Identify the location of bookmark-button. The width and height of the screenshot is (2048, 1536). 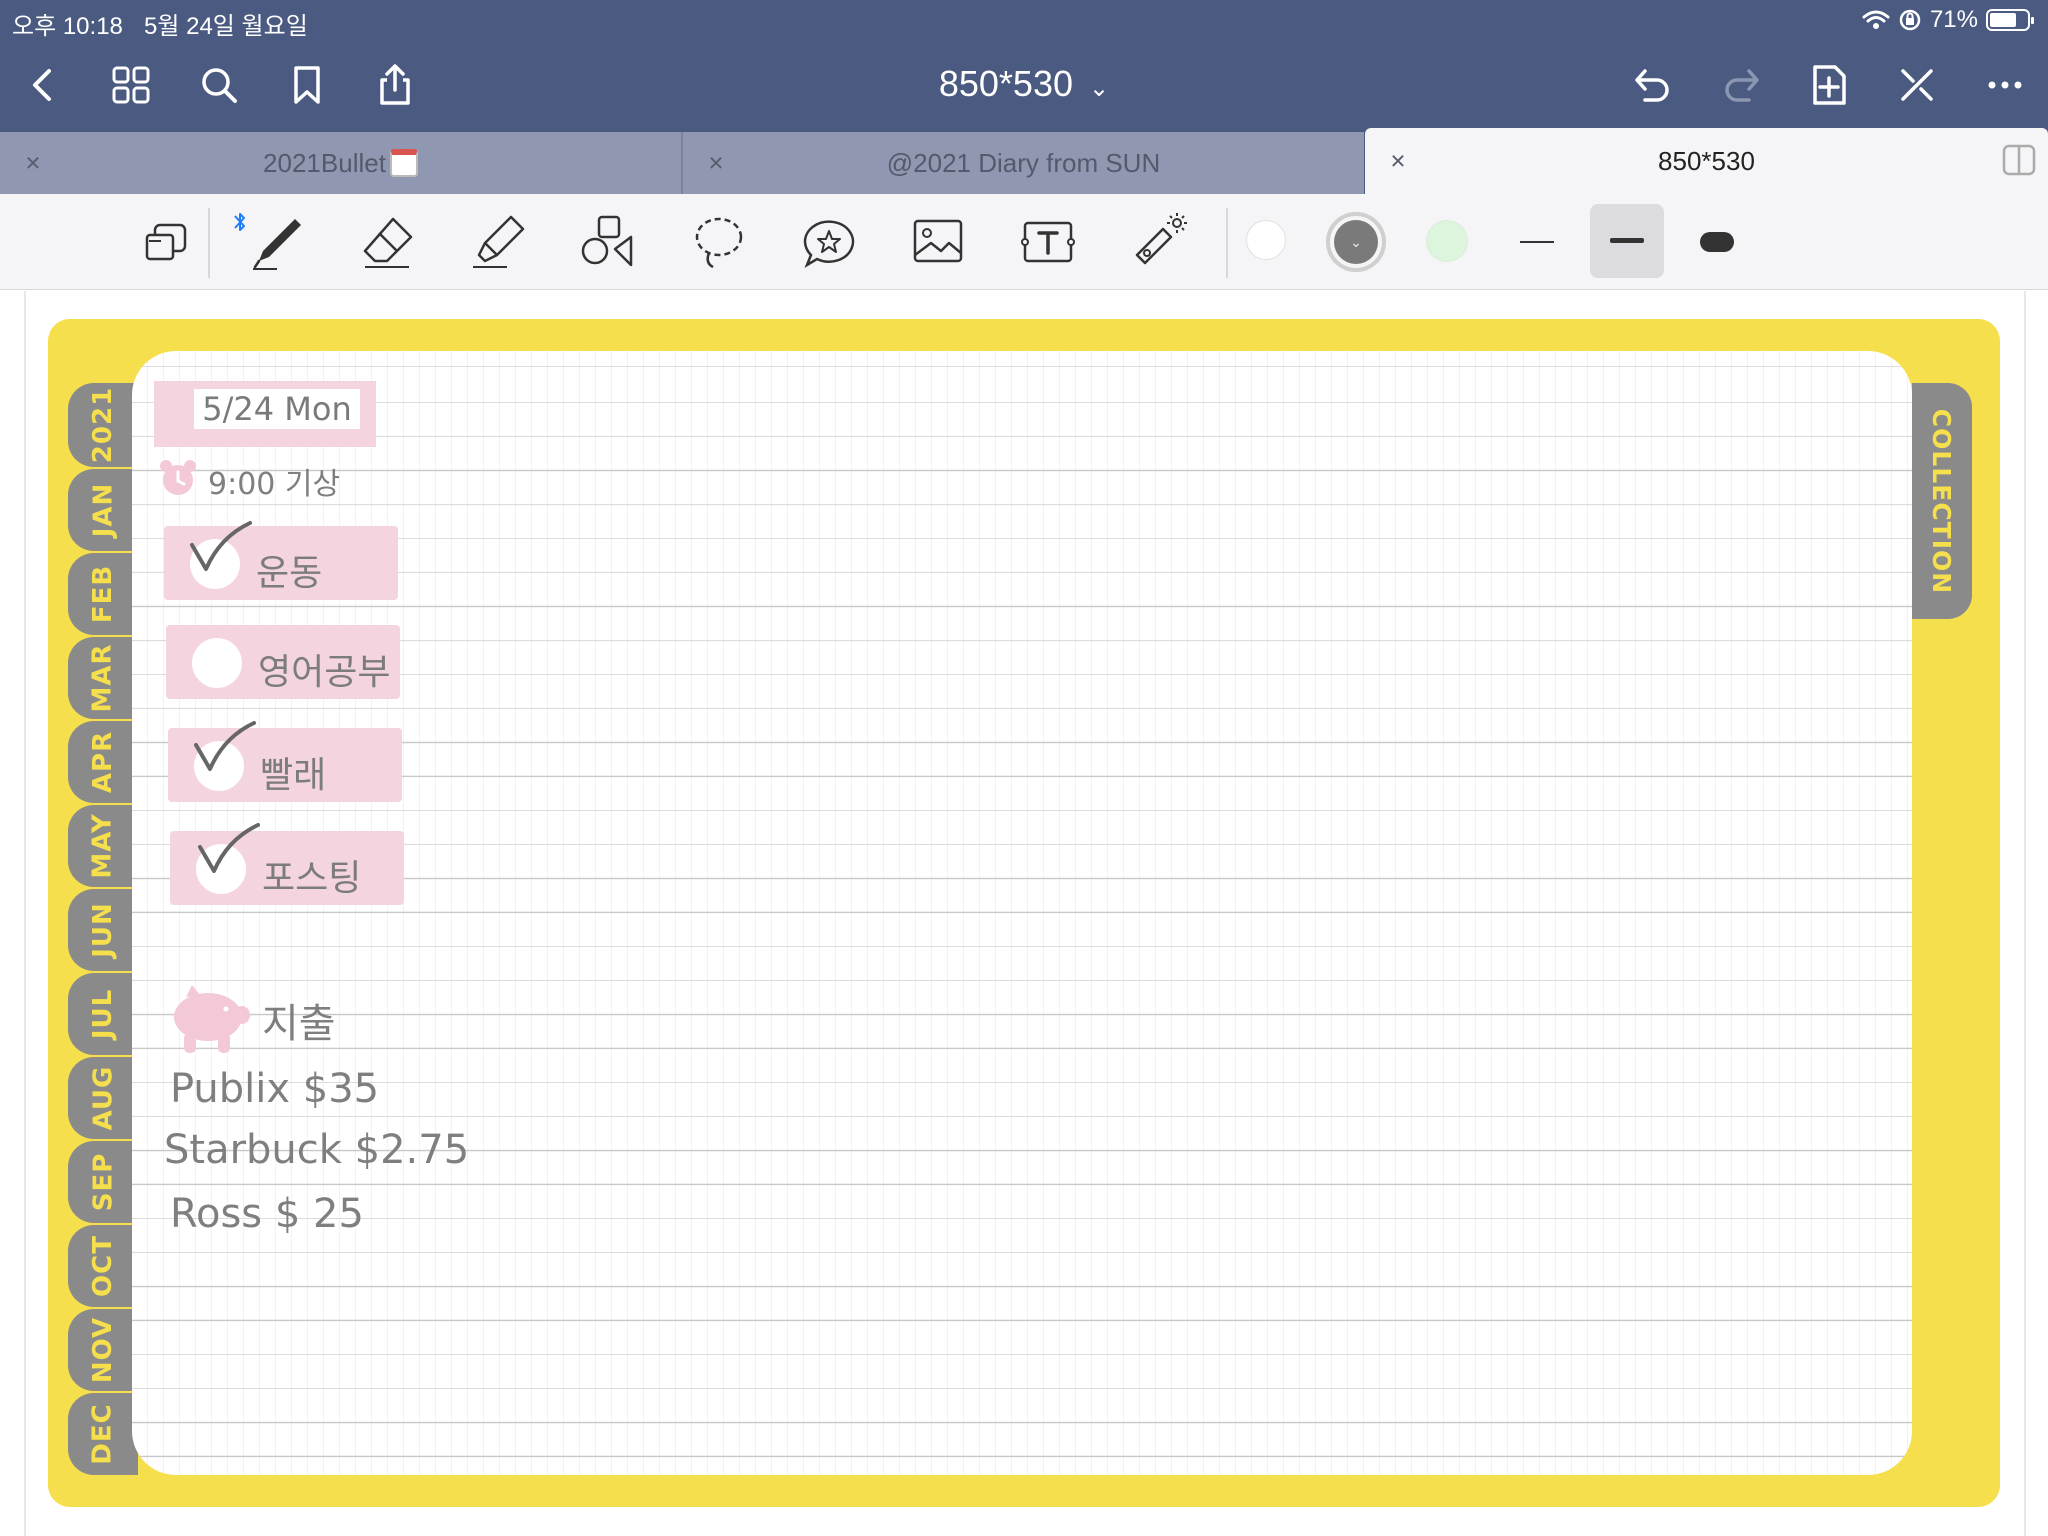
(307, 85).